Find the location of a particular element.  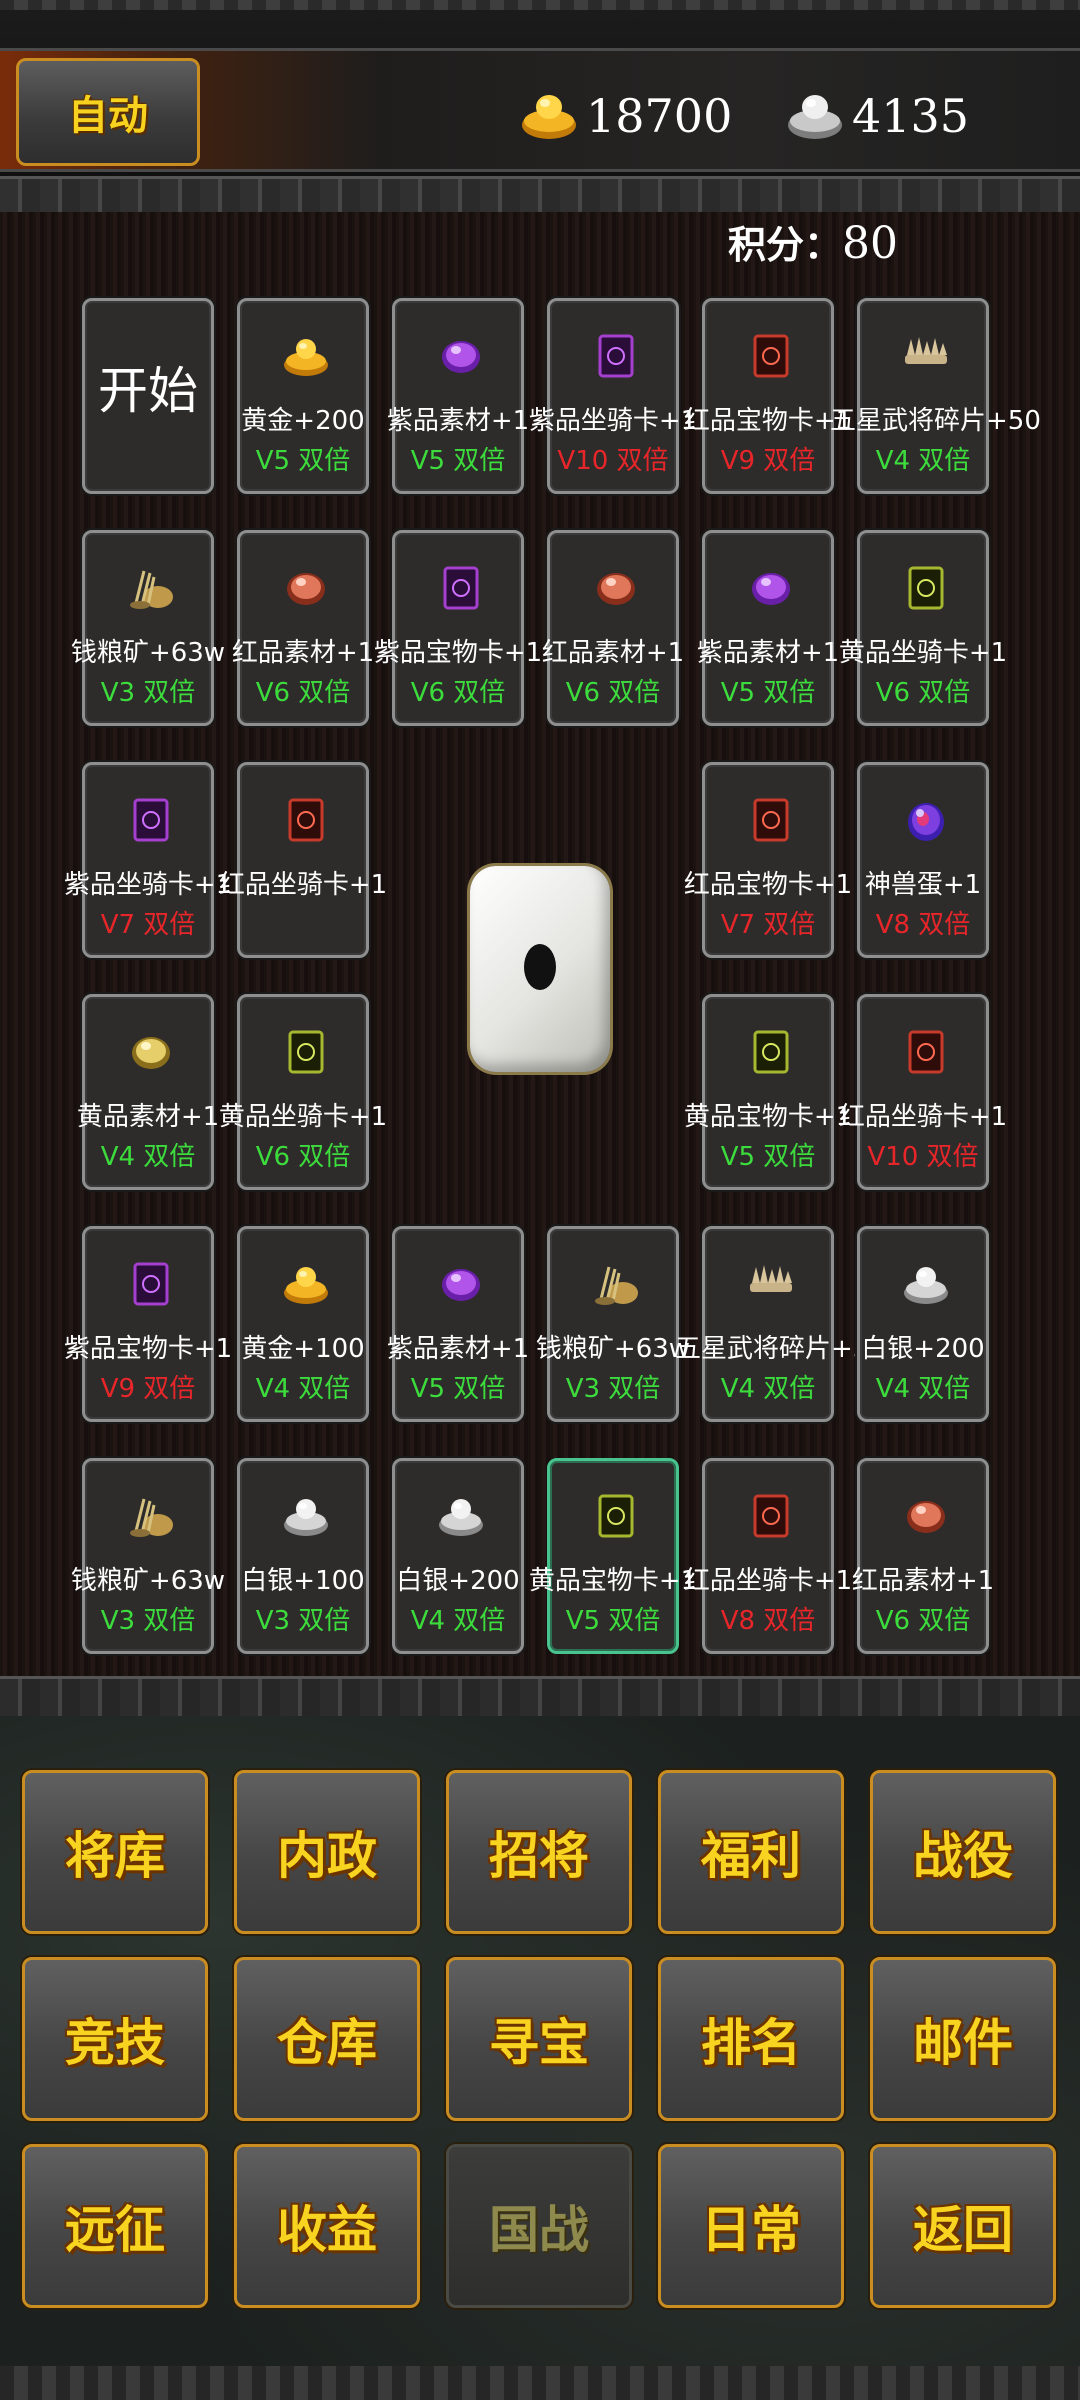

board-tile: 黄金+100 V4 双倍 is located at coordinates (303, 1324).